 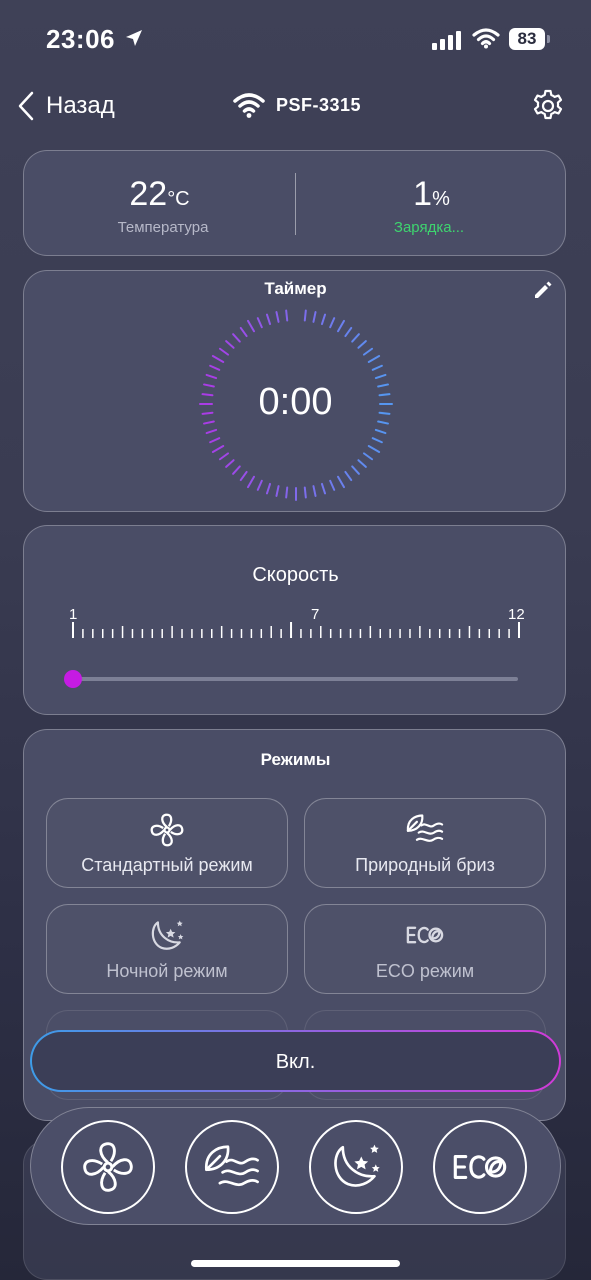 What do you see at coordinates (548, 106) in the screenshot?
I see `settings-gear-icon` at bounding box center [548, 106].